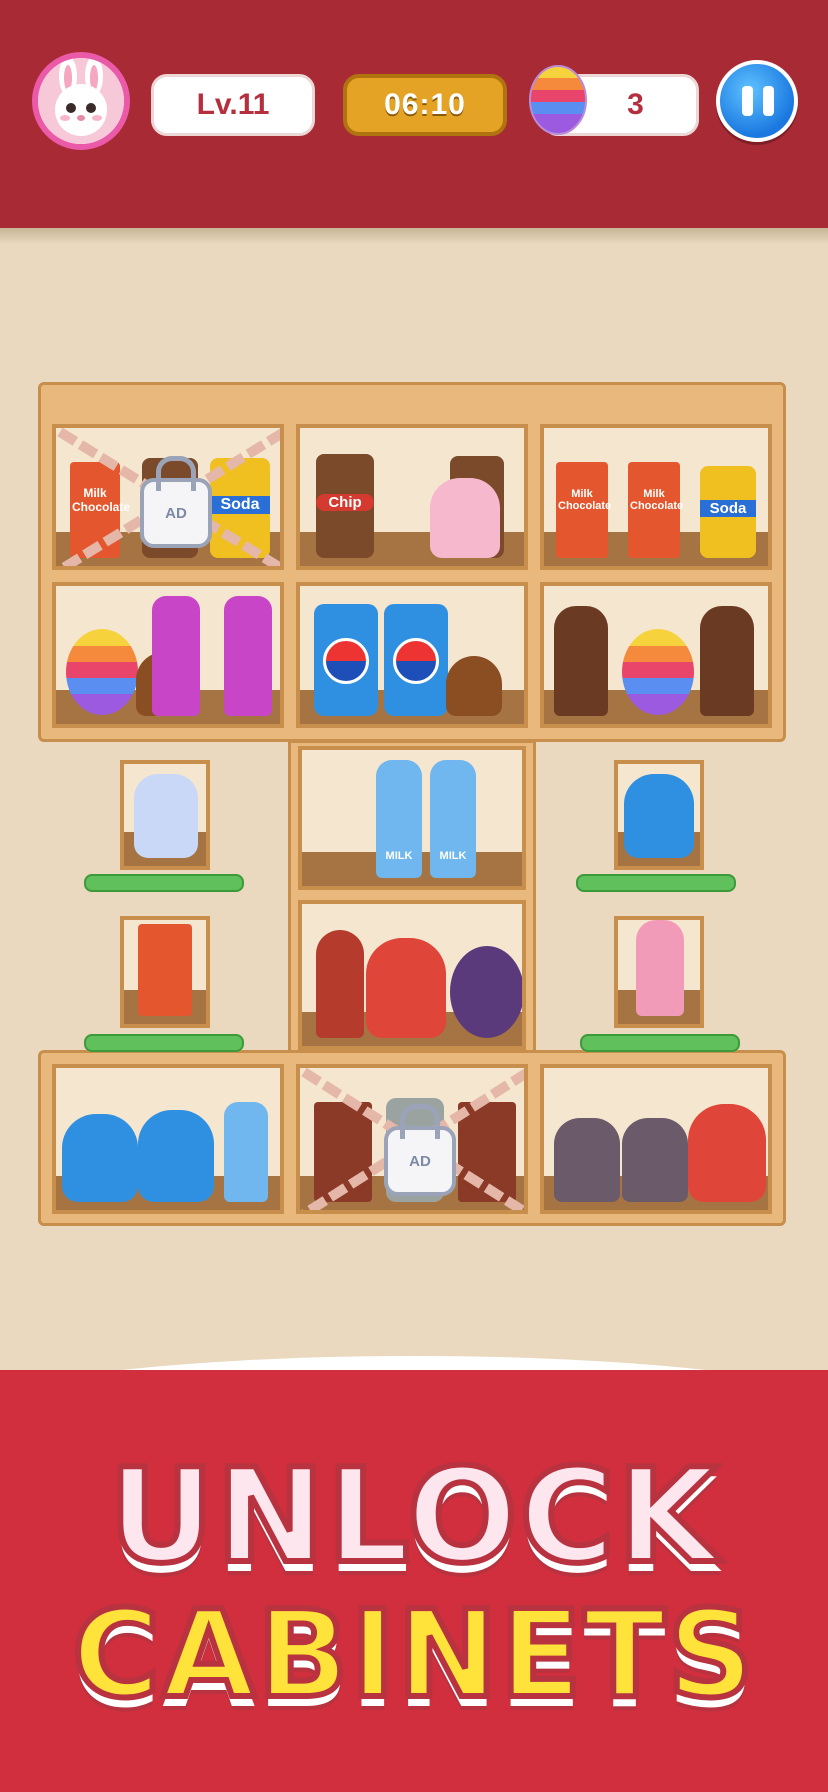  I want to click on pink-unicorn-toy, so click(465, 518).